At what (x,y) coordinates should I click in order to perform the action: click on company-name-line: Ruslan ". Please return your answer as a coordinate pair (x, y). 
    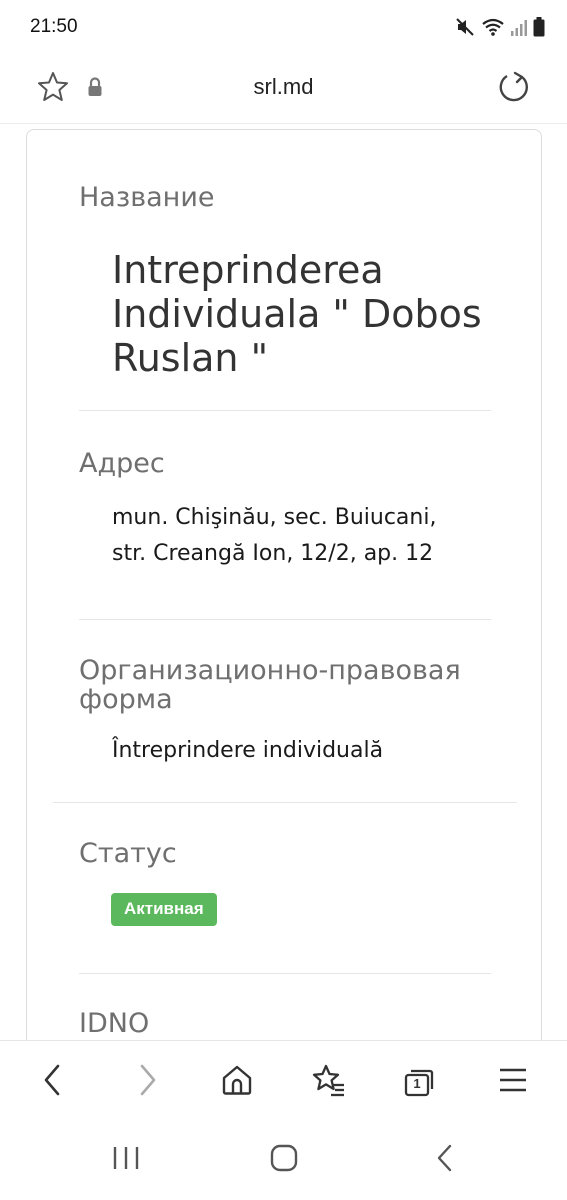
    Looking at the image, I should click on (190, 358).